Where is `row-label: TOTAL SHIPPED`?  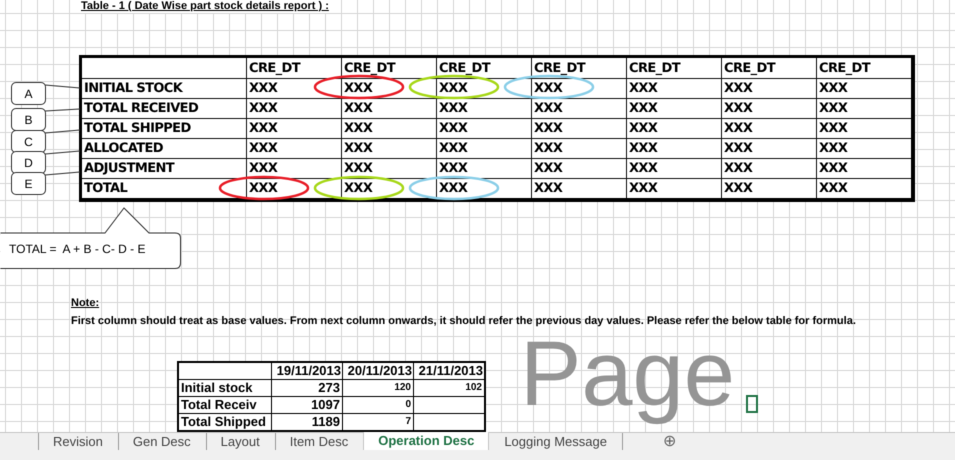
row-label: TOTAL SHIPPED is located at coordinates (163, 128).